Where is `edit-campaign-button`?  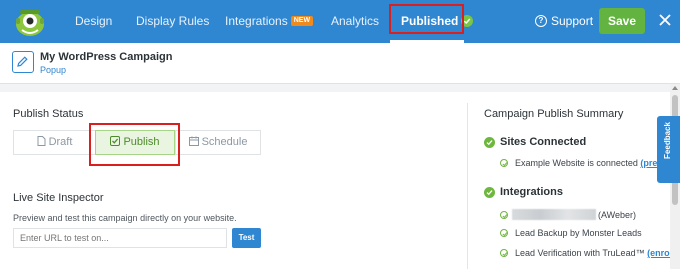 edit-campaign-button is located at coordinates (23, 62).